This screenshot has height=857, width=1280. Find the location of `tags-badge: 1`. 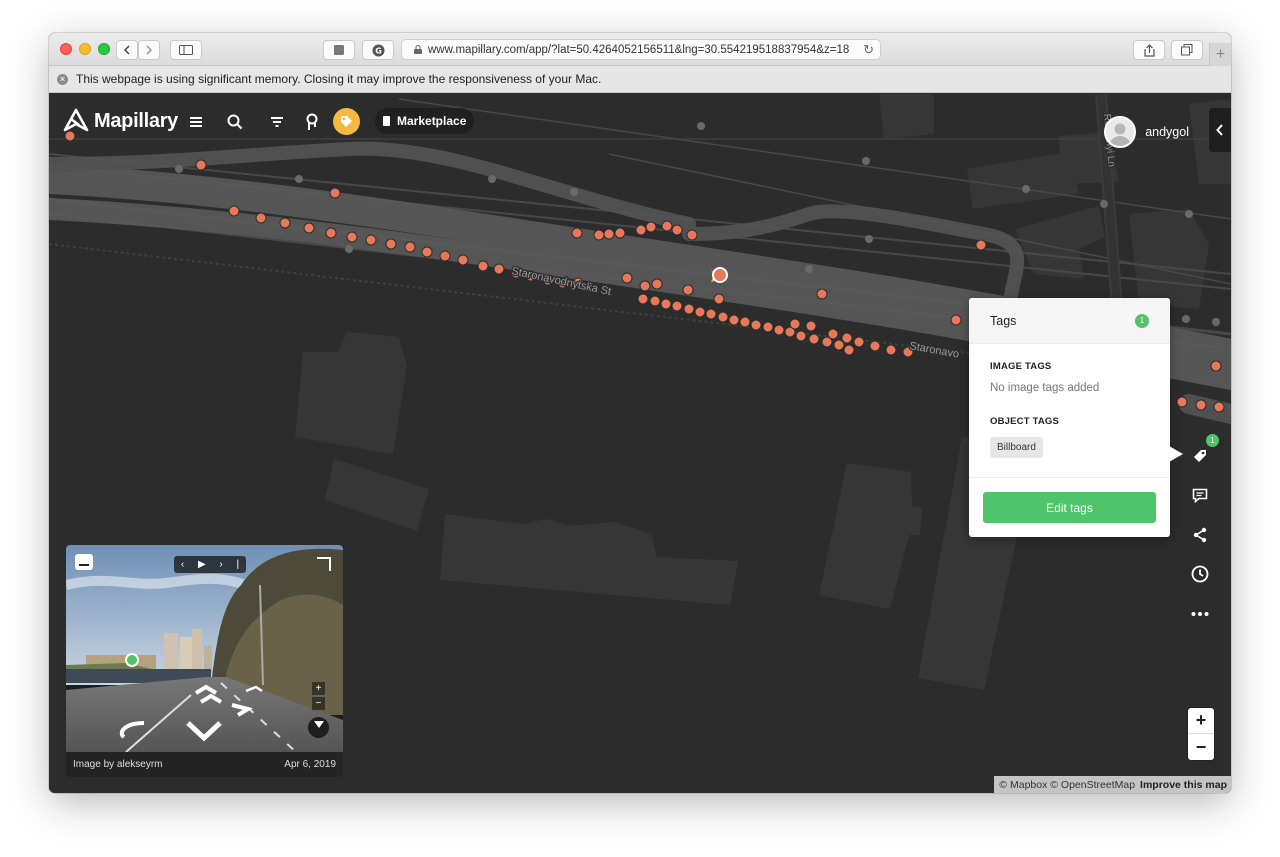

tags-badge: 1 is located at coordinates (1212, 440).